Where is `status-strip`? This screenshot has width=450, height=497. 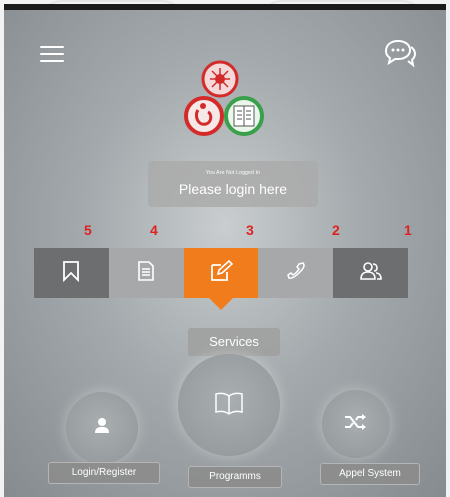
status-strip is located at coordinates (225, 7).